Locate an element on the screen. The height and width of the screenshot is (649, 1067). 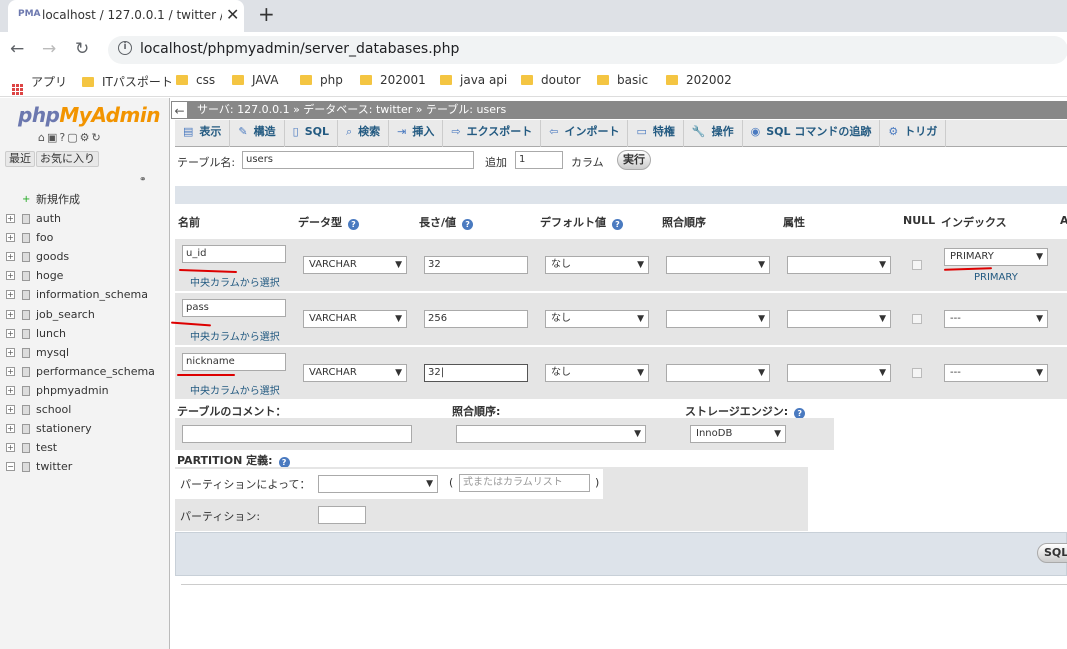
db-item: + job_search is located at coordinates (87, 314).